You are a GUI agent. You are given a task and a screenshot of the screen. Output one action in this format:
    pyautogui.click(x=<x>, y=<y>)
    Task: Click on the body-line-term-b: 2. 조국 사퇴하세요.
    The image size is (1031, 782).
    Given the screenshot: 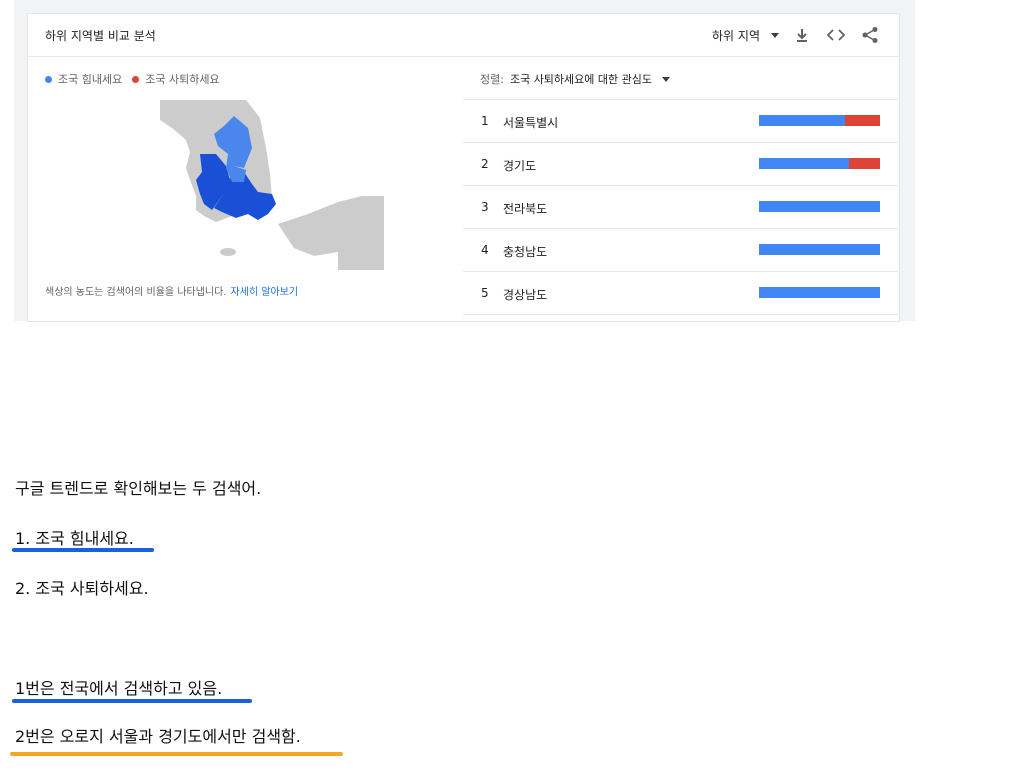 What is the action you would take?
    pyautogui.click(x=82, y=588)
    